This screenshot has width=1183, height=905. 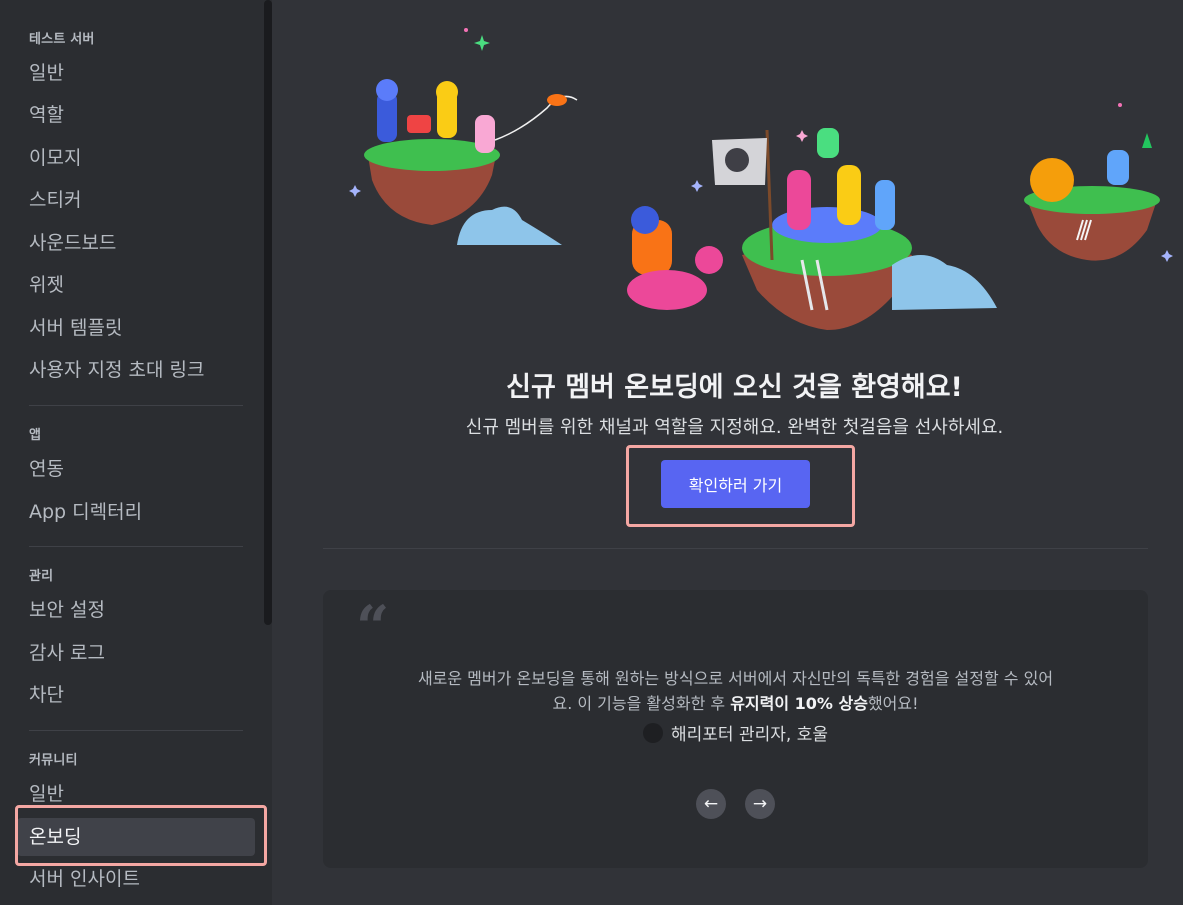 I want to click on sidebar-item-app-directory: App 디렉터리, so click(x=136, y=512).